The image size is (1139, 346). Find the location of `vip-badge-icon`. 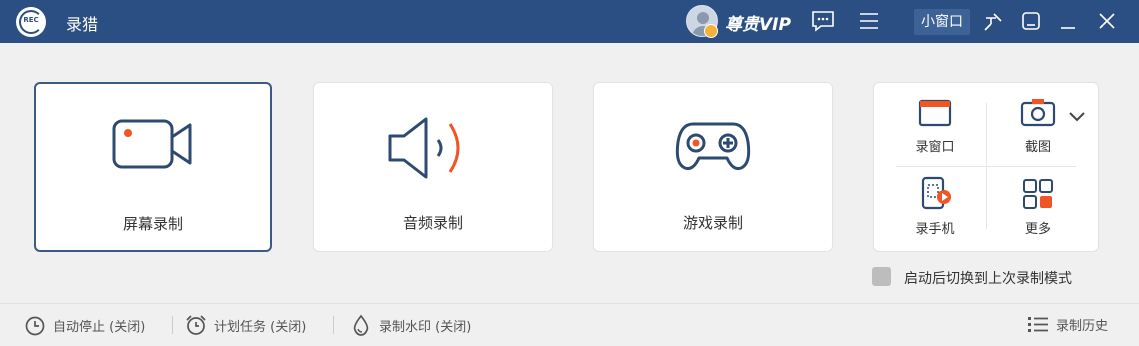

vip-badge-icon is located at coordinates (711, 31).